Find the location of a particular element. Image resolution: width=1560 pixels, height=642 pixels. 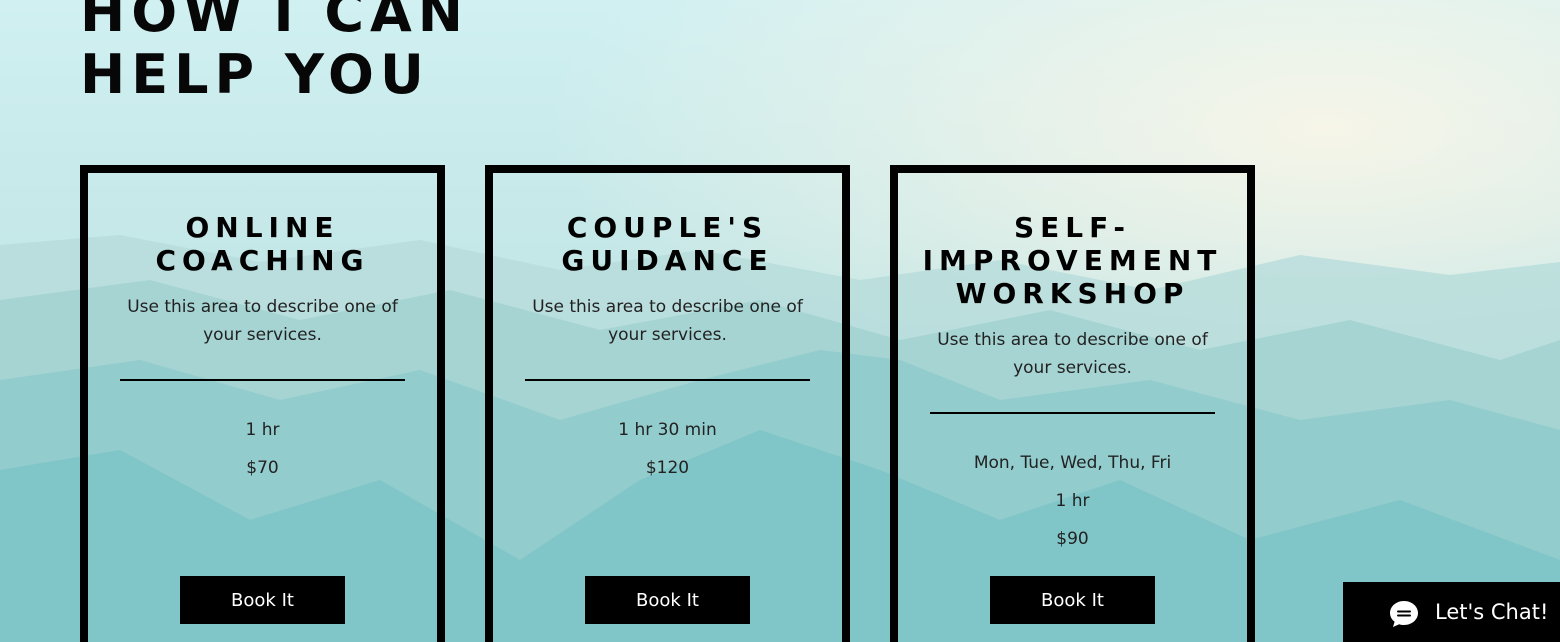

service-info: Mon, Tue, Wed, Thu, Fri 1 hr $90 is located at coordinates (1072, 501).